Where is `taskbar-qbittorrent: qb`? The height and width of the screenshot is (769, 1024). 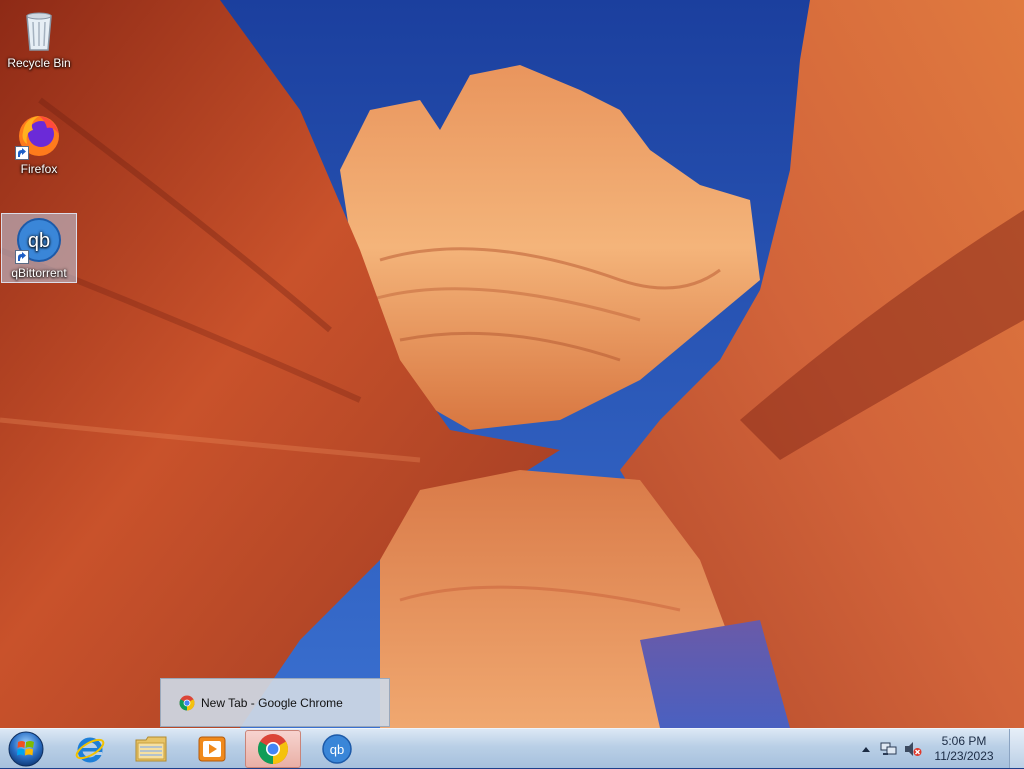 taskbar-qbittorrent: qb is located at coordinates (337, 749).